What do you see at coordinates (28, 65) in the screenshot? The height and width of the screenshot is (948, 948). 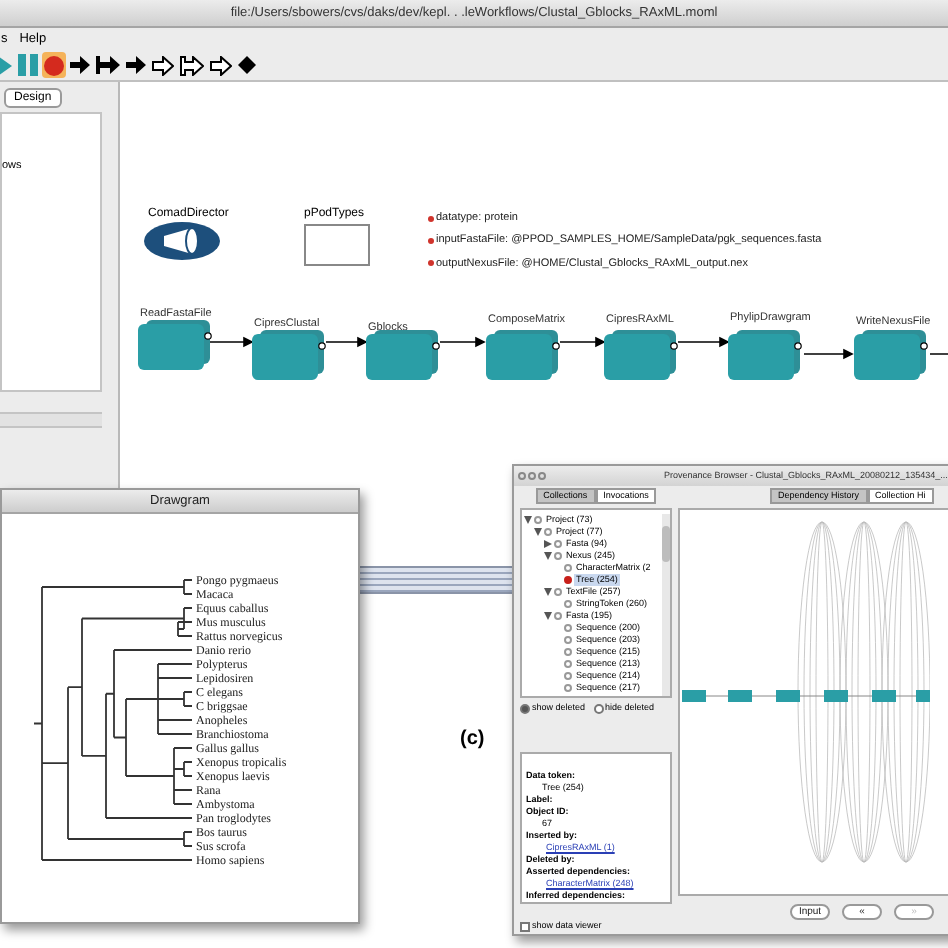 I see `pause-icon` at bounding box center [28, 65].